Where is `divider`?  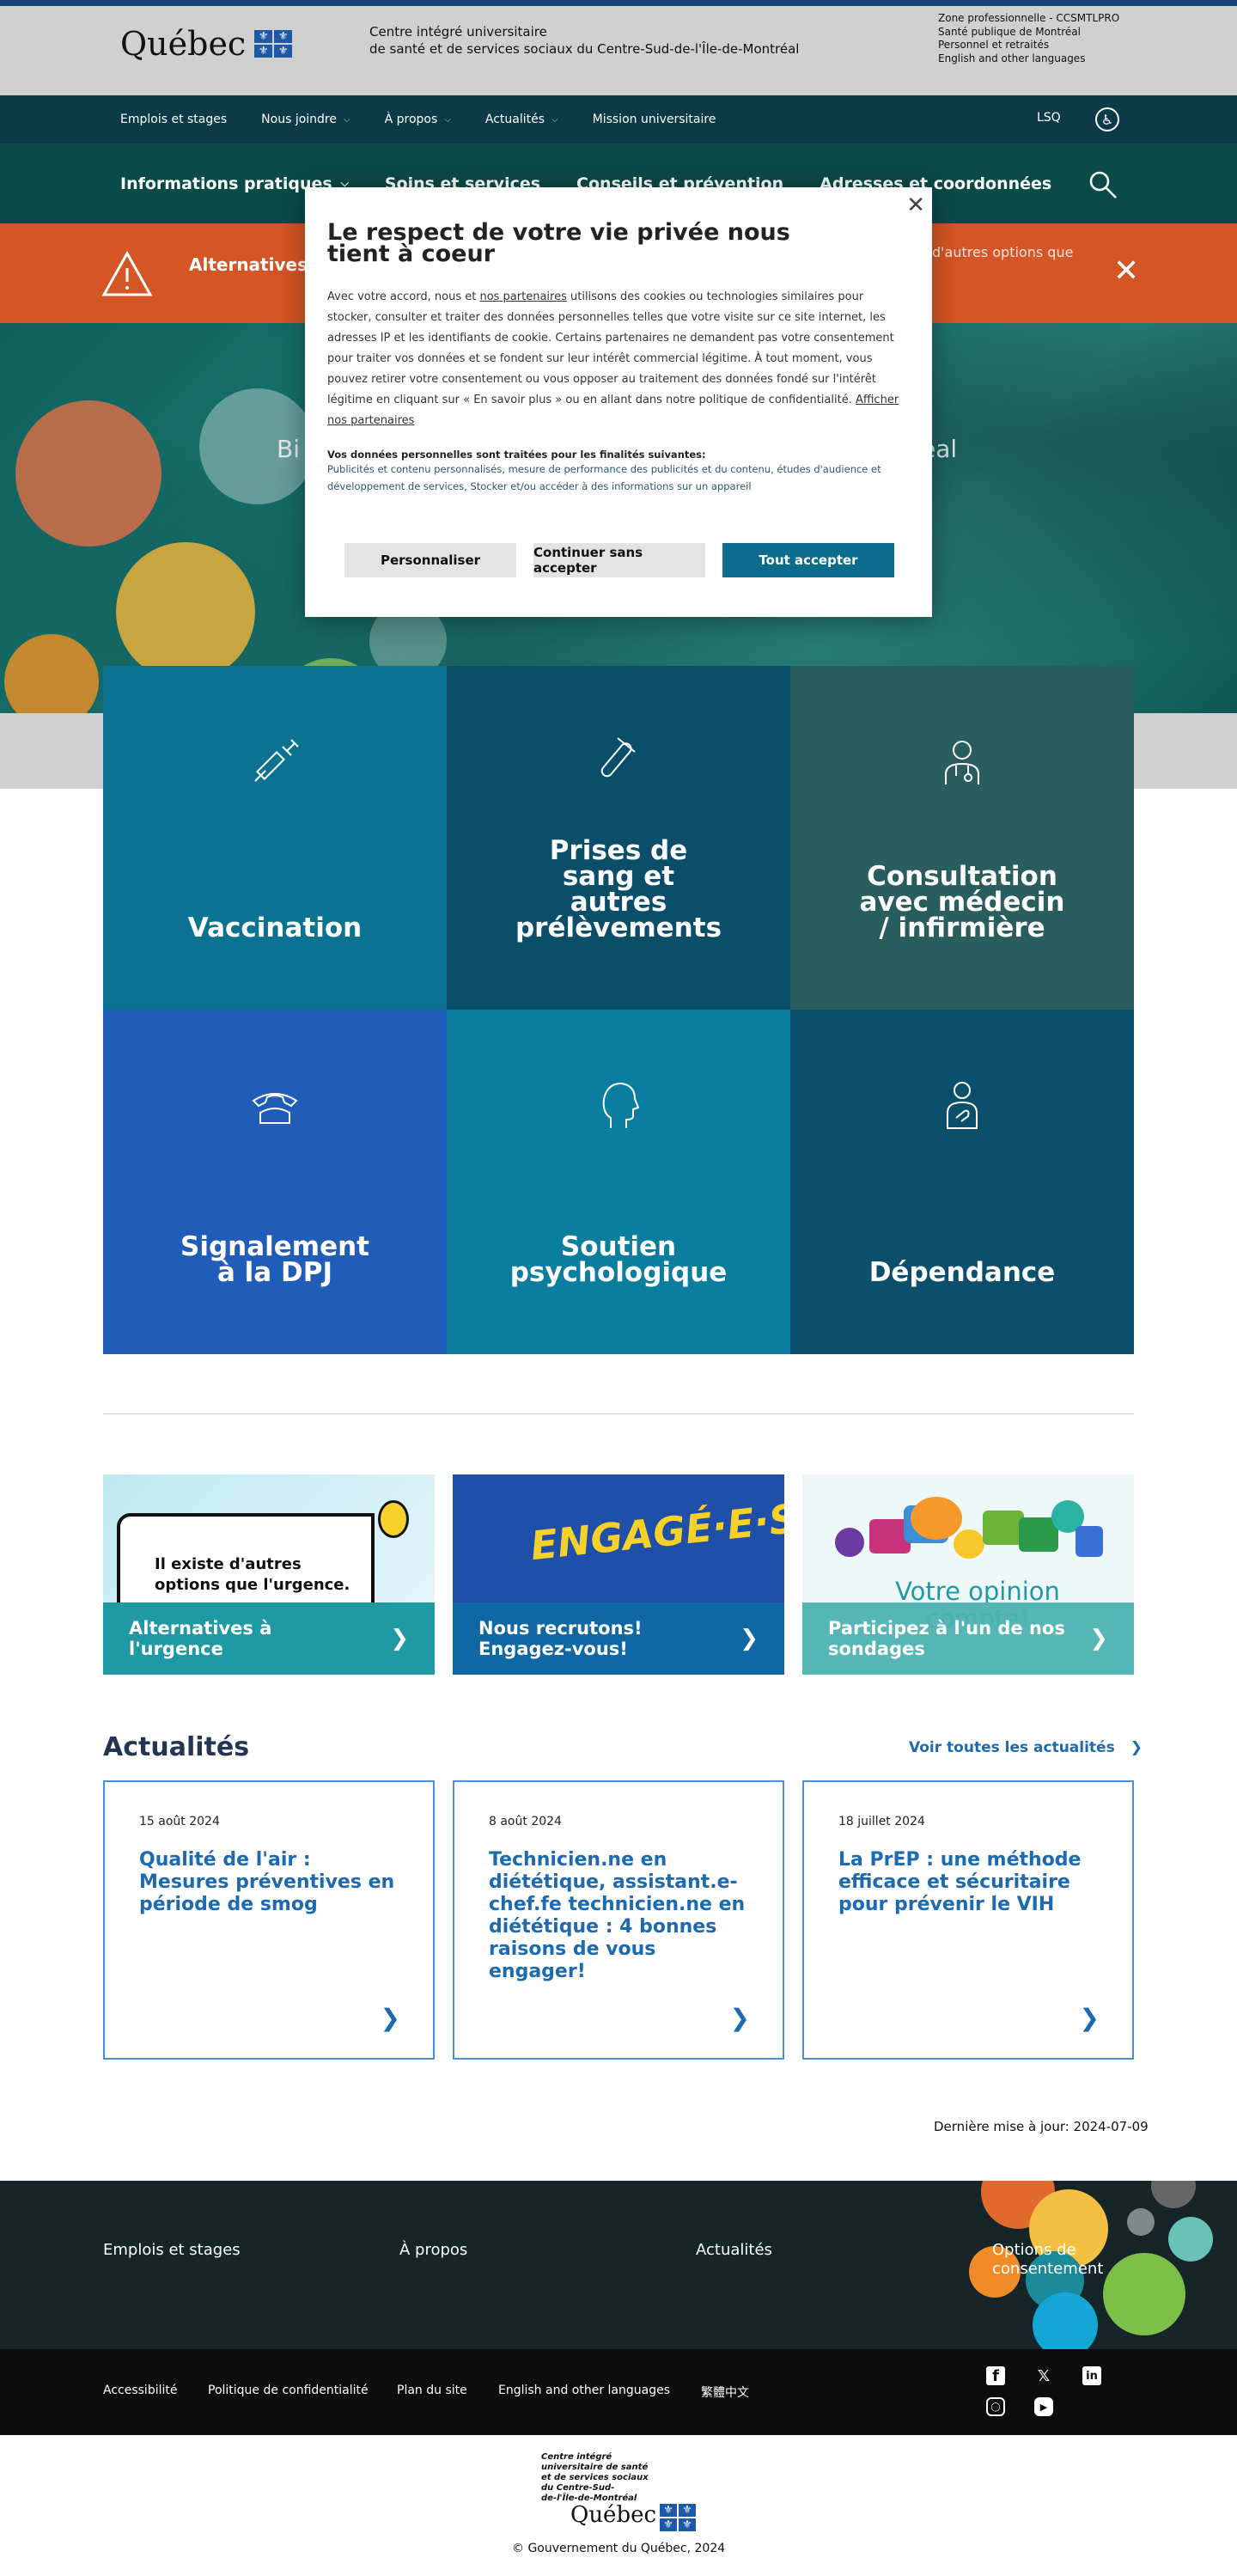 divider is located at coordinates (618, 1413).